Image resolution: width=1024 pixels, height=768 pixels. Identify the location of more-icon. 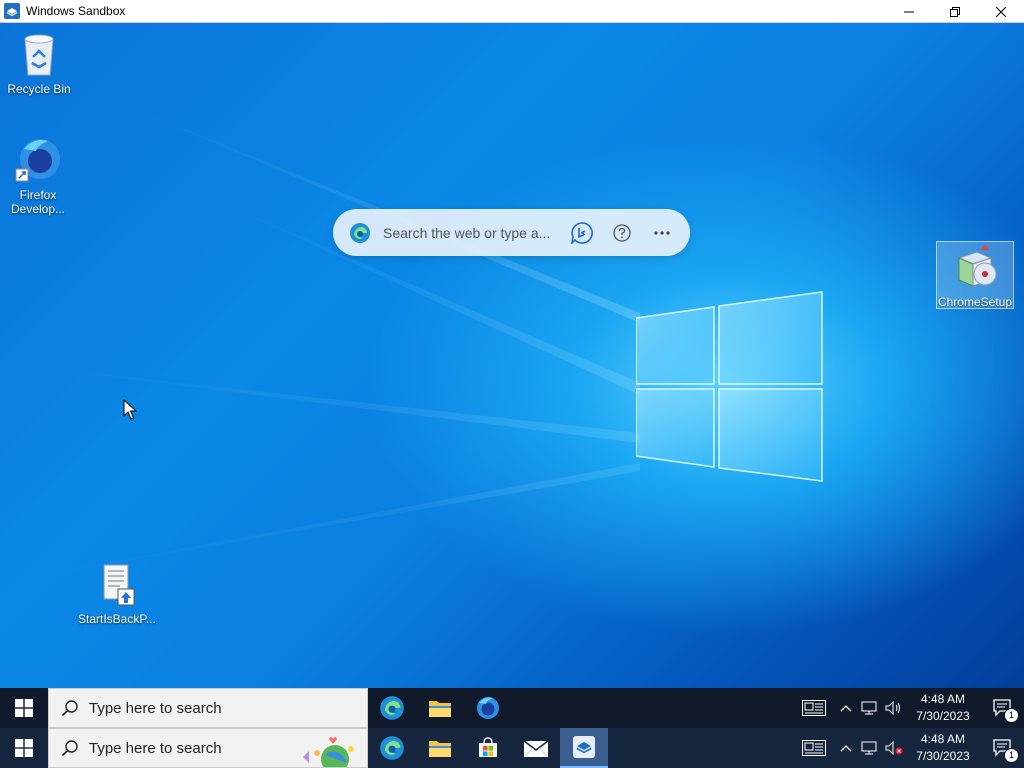
(662, 232).